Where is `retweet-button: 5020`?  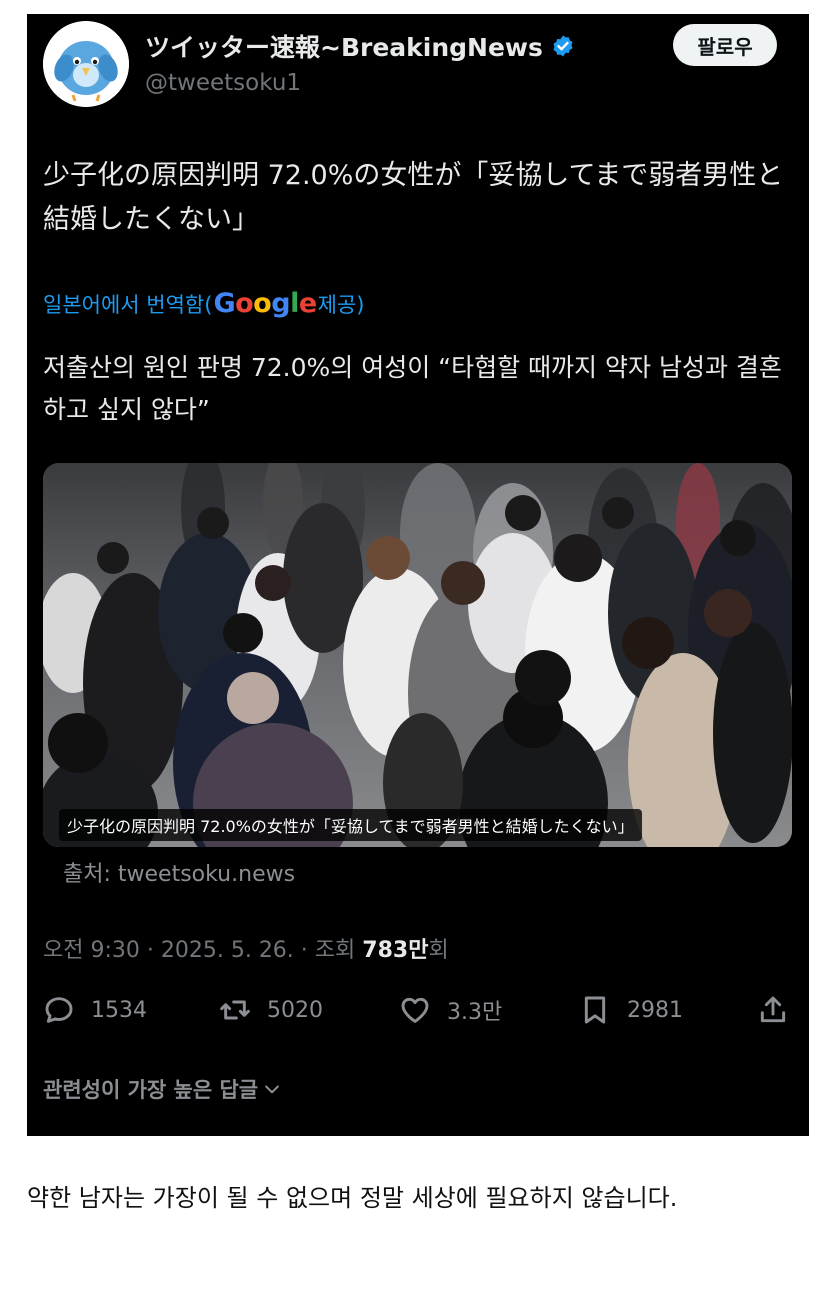
retweet-button: 5020 is located at coordinates (271, 1010).